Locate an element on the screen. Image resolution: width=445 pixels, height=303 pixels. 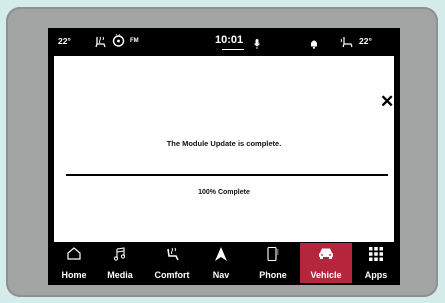
update-message: The Module Update is complete. is located at coordinates (224, 143).